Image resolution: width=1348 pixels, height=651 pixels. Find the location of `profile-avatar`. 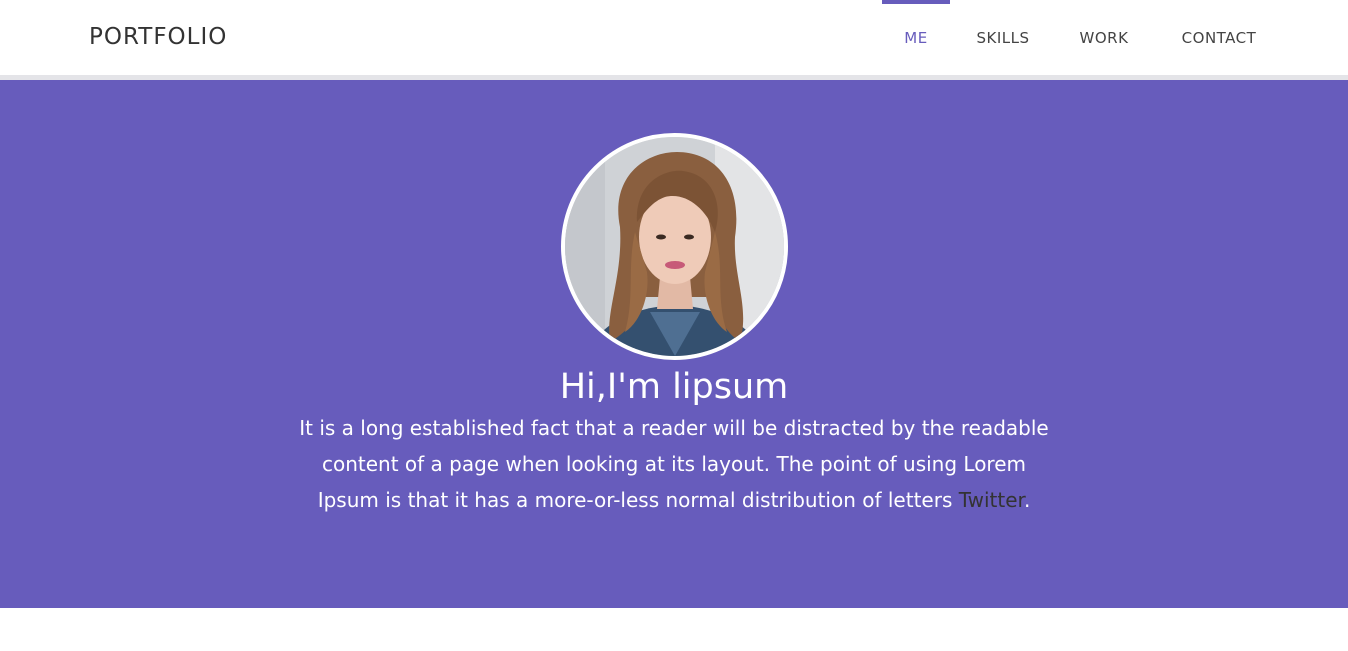

profile-avatar is located at coordinates (674, 246).